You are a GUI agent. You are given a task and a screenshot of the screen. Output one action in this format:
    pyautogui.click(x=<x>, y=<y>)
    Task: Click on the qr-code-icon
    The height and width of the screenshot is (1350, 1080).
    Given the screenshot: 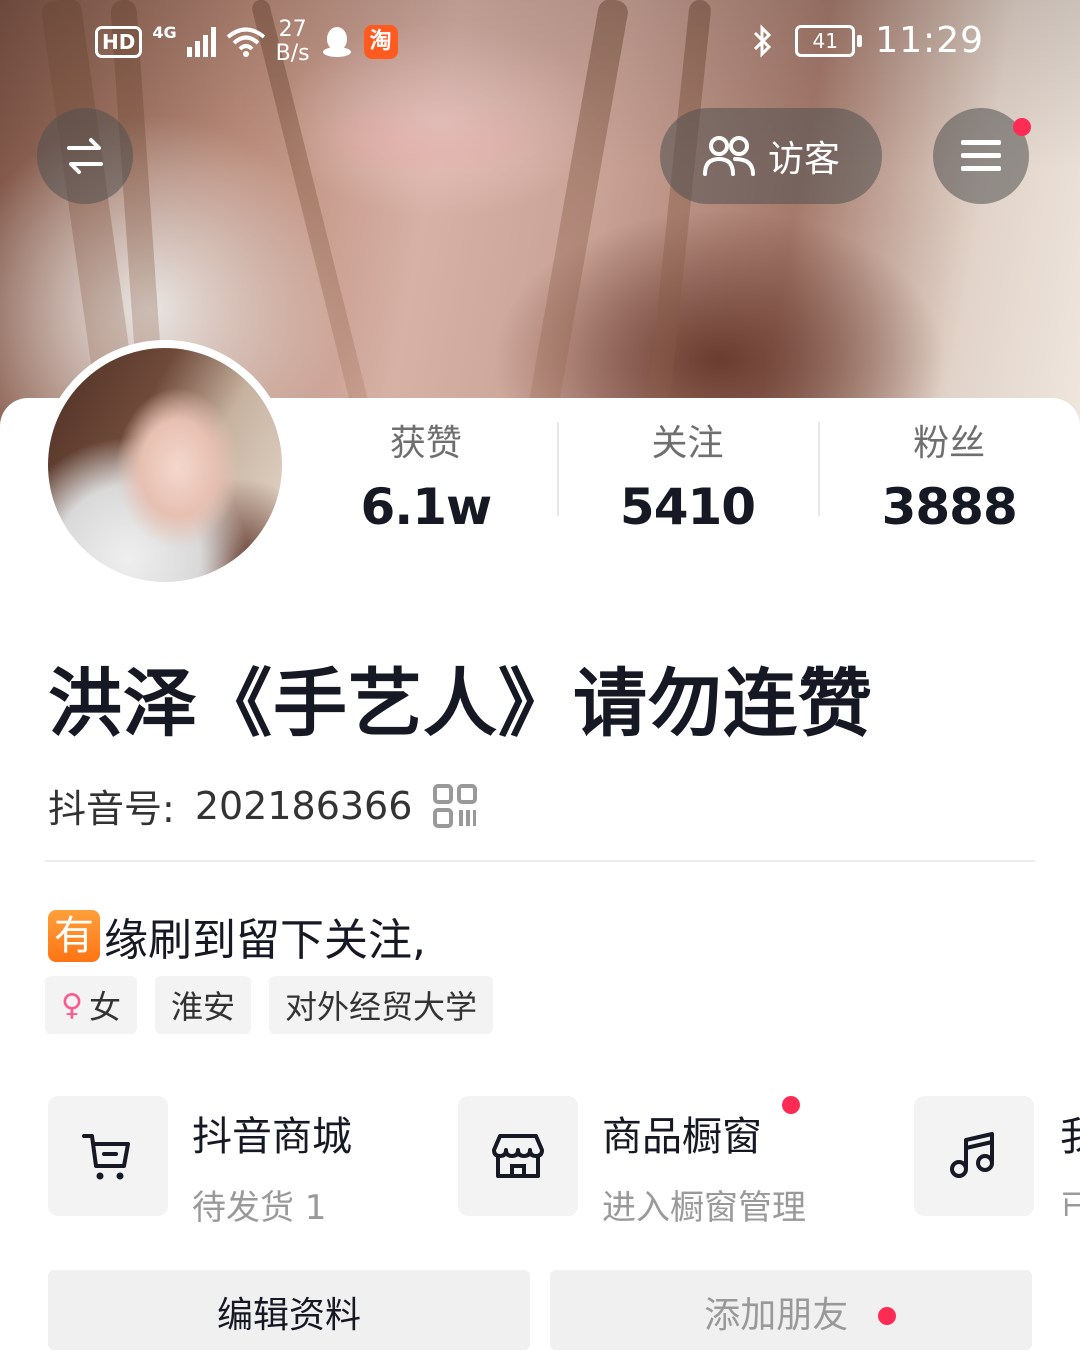 What is the action you would take?
    pyautogui.click(x=455, y=806)
    